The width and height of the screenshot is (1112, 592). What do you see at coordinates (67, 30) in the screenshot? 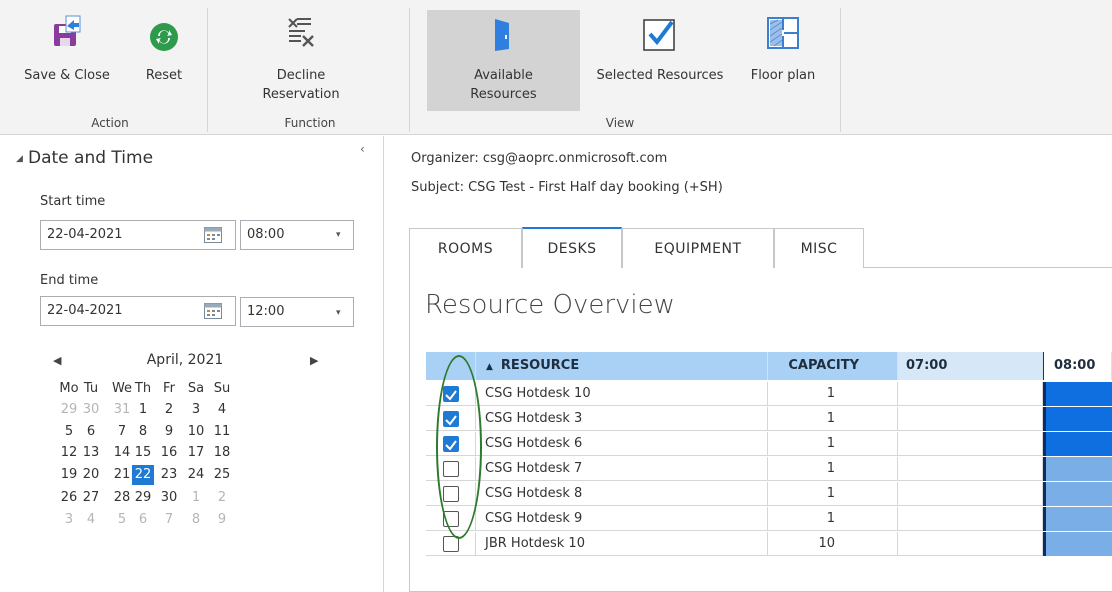
I see `save-close-icon` at bounding box center [67, 30].